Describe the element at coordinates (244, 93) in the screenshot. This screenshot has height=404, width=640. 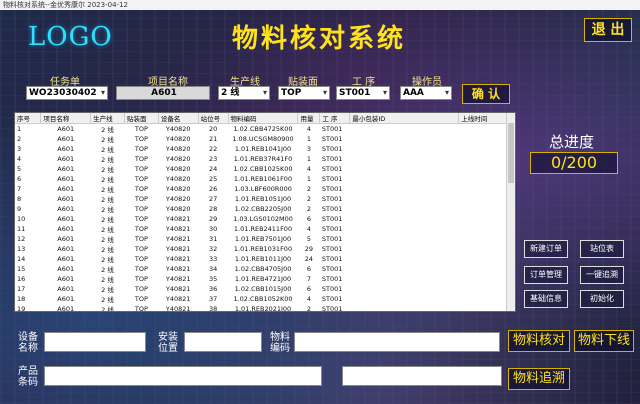
I see `line-select: 2 线` at that location.